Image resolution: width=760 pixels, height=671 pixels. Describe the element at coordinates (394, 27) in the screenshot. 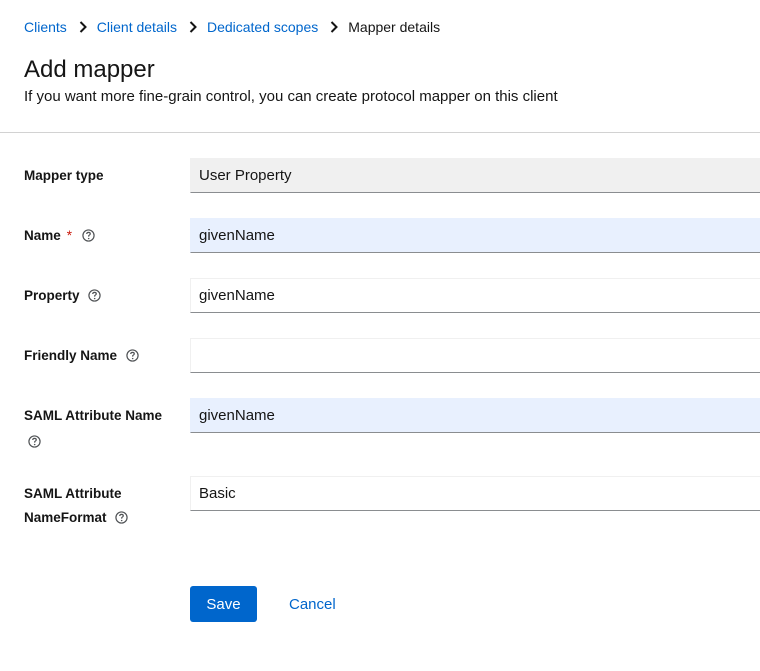

I see `breadcrumb-current: Mapper details` at that location.